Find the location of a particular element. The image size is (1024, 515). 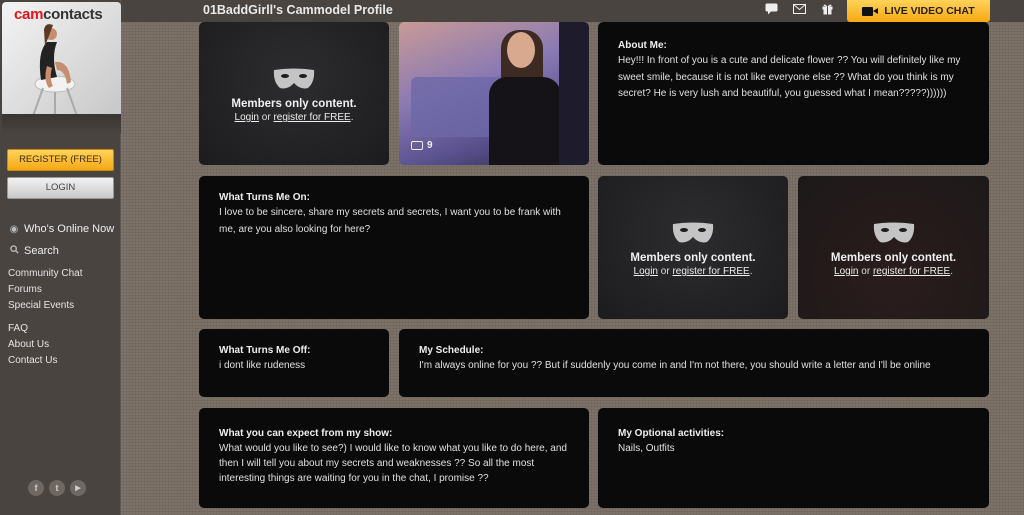

sidebar-link-community-chat: Community Chat is located at coordinates (45, 274).